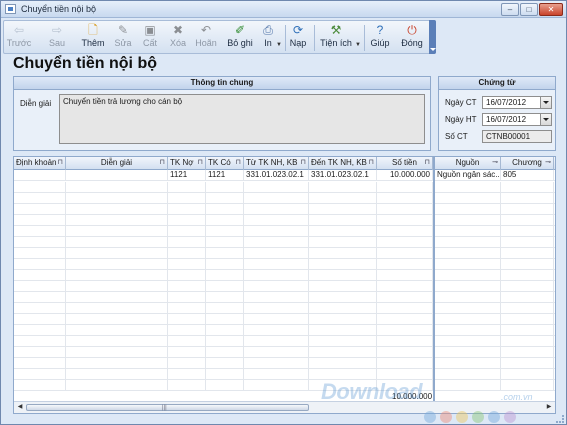 The width and height of the screenshot is (567, 425). What do you see at coordinates (468, 163) in the screenshot?
I see `column-header: Nguồn ⊸` at bounding box center [468, 163].